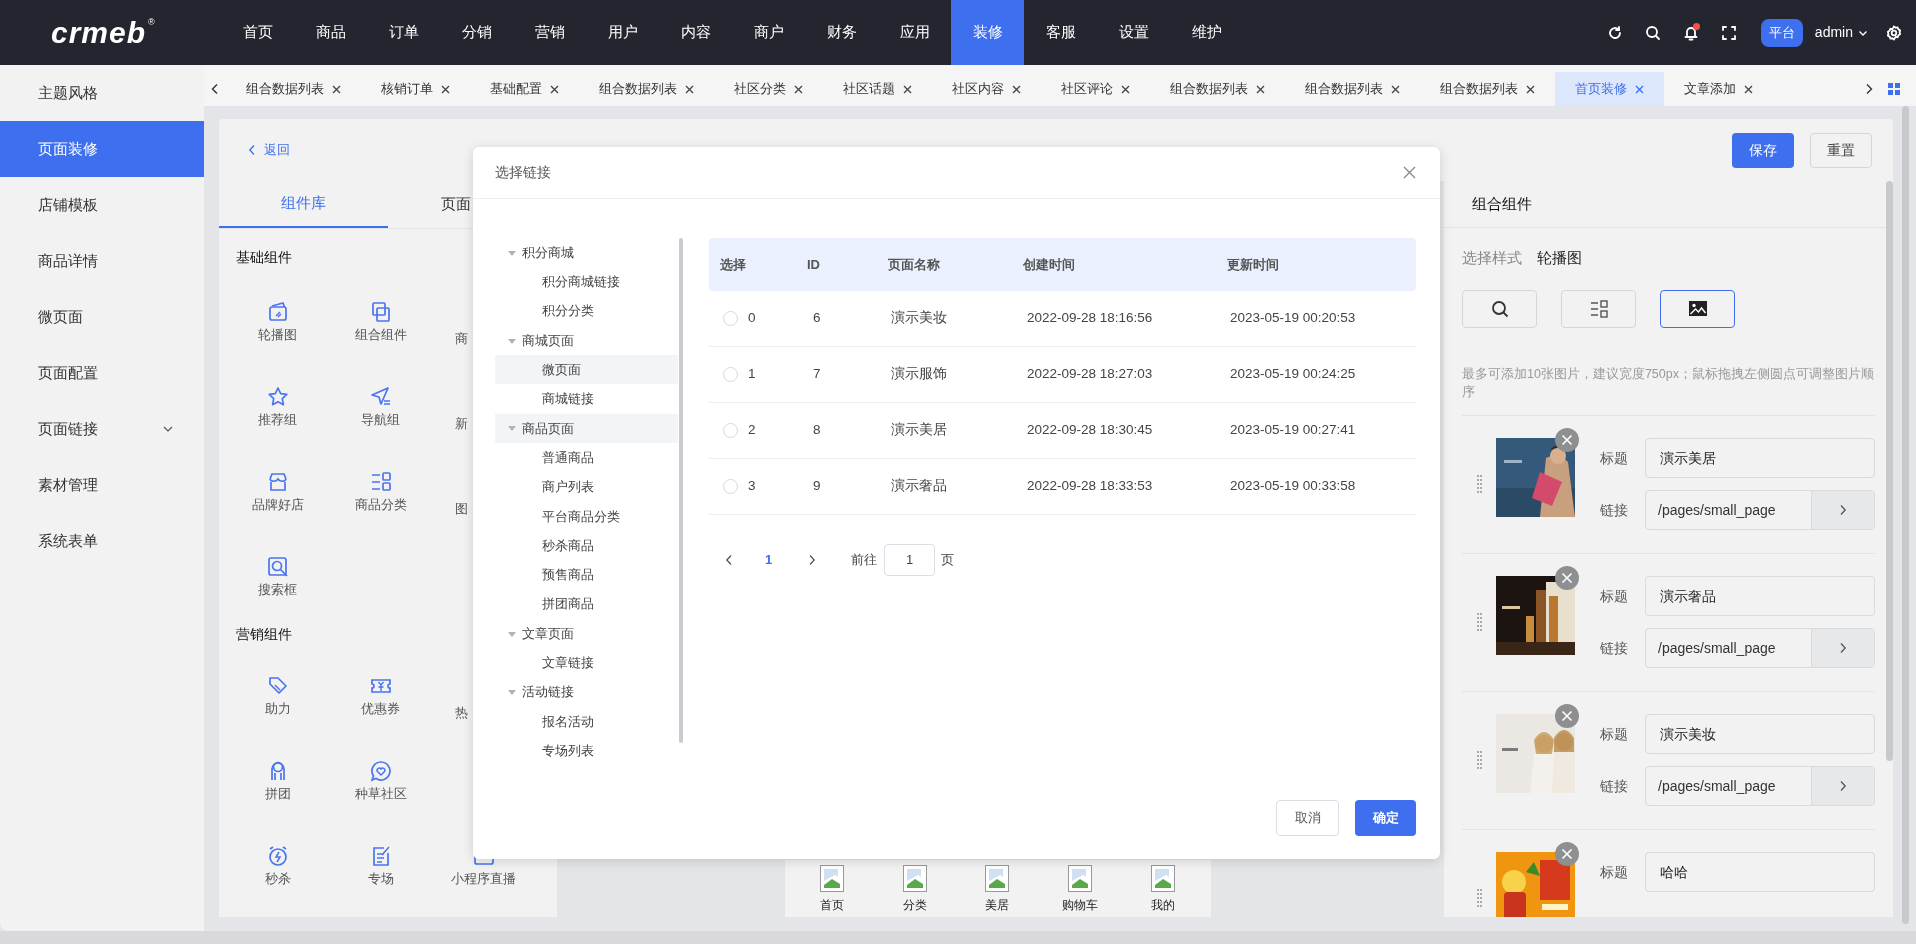 Image resolution: width=1916 pixels, height=944 pixels. Describe the element at coordinates (303, 204) in the screenshot. I see `library-tab: 组件库` at that location.